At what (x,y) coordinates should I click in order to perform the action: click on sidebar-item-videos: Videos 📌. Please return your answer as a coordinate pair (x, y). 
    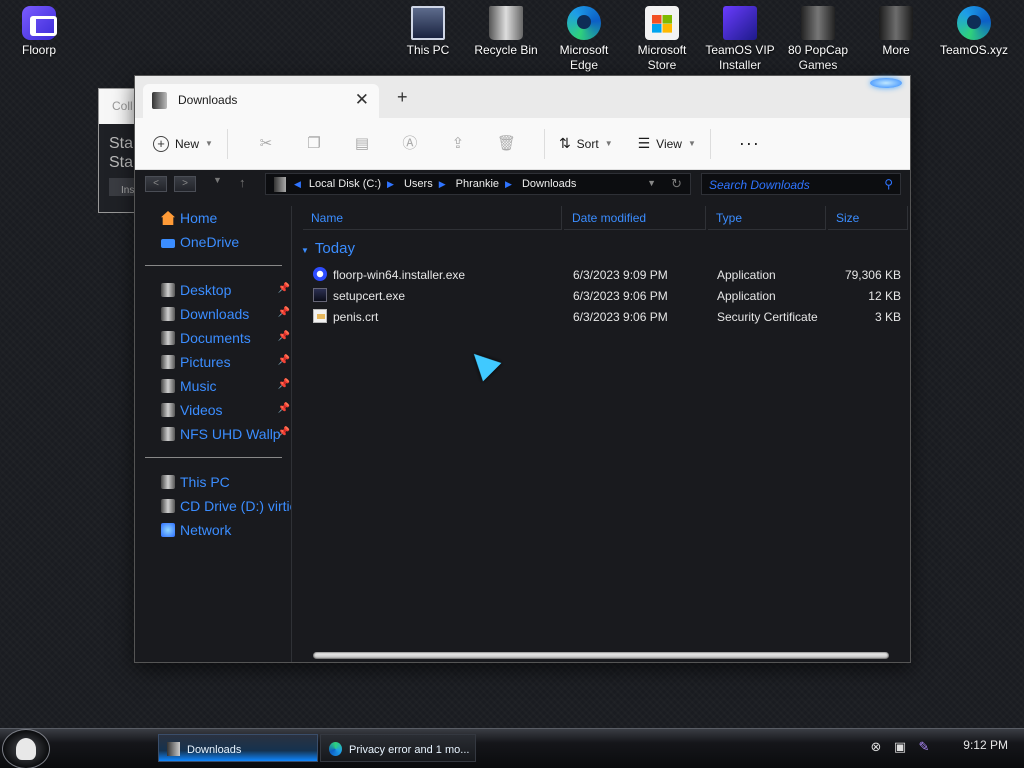
    Looking at the image, I should click on (226, 410).